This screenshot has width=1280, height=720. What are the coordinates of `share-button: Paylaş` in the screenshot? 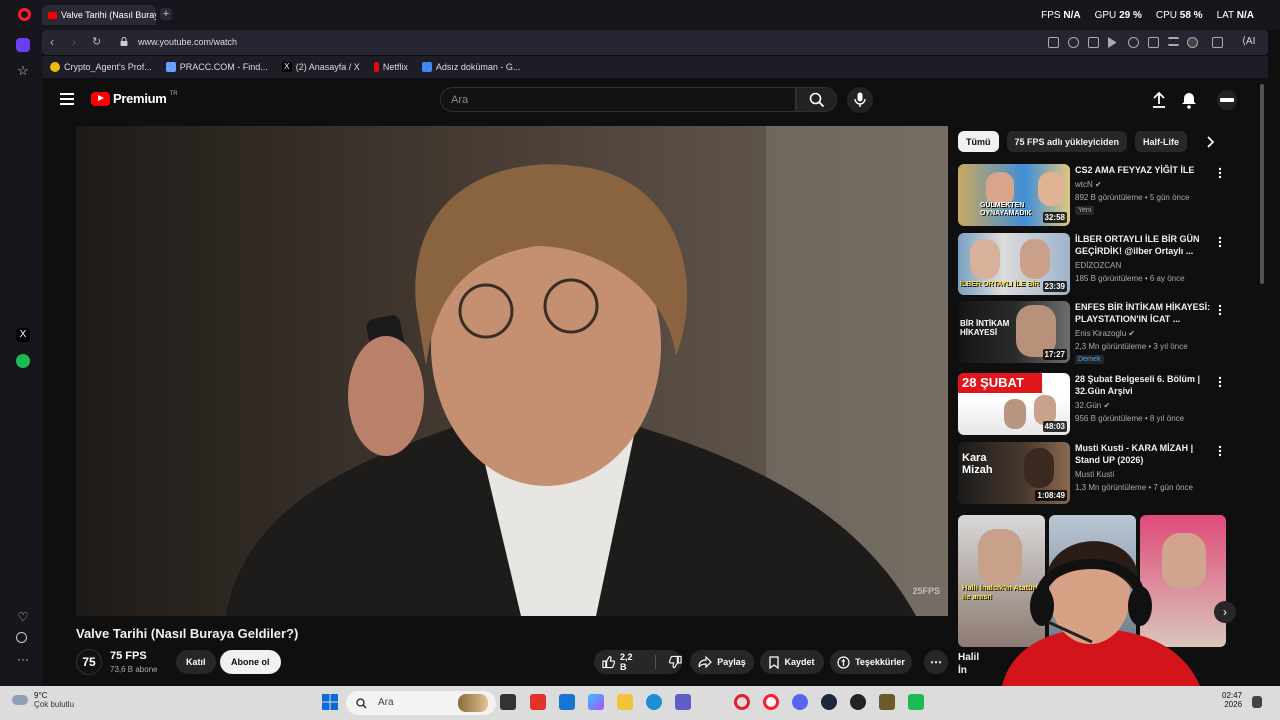 It's located at (722, 662).